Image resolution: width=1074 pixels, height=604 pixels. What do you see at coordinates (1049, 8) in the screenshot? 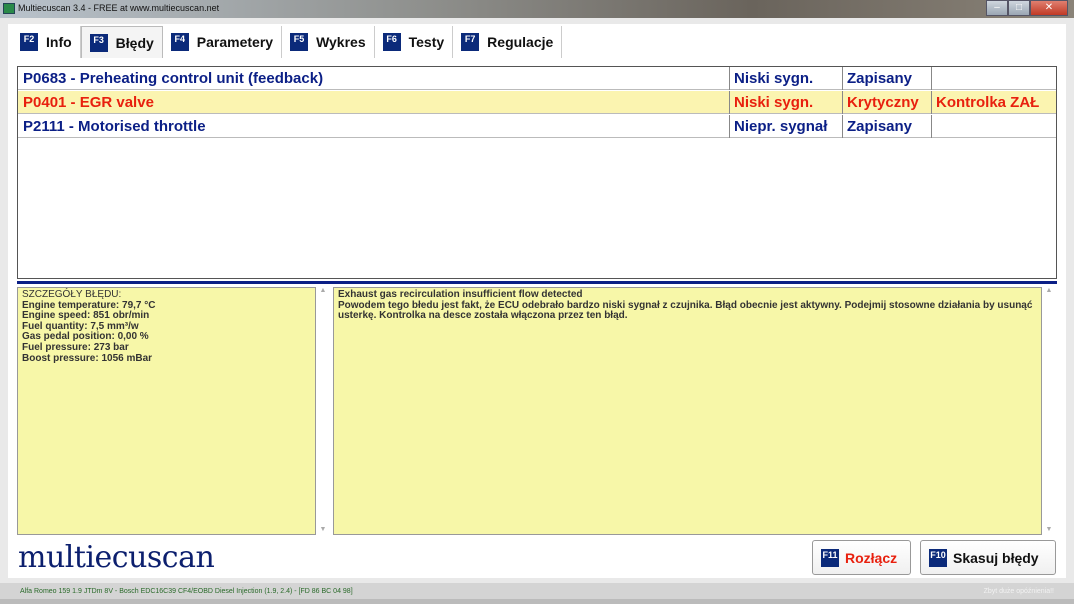
I see `close-button: ✕` at bounding box center [1049, 8].